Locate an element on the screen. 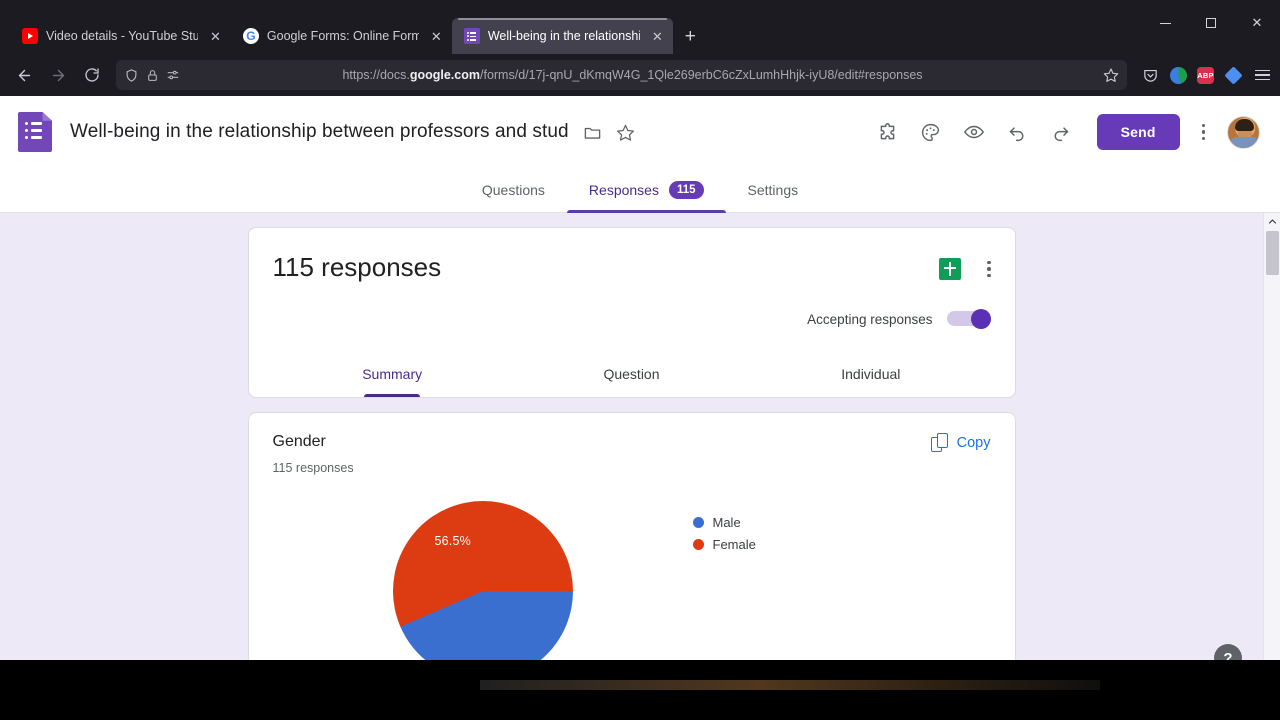 Image resolution: width=1280 pixels, height=720 pixels. browser-tab-google-forms: G Google Forms: Online Form Cre ✕ is located at coordinates (341, 36).